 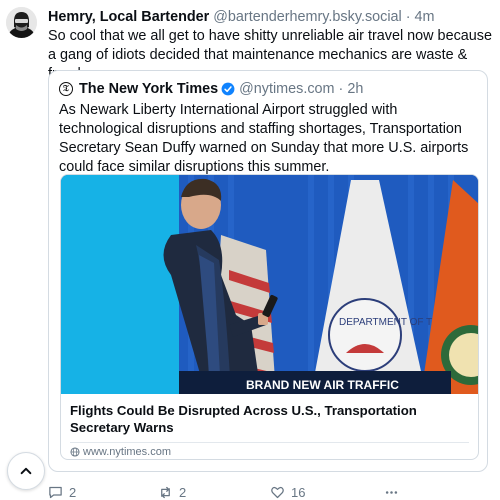 I want to click on avatar-image, so click(x=21, y=22).